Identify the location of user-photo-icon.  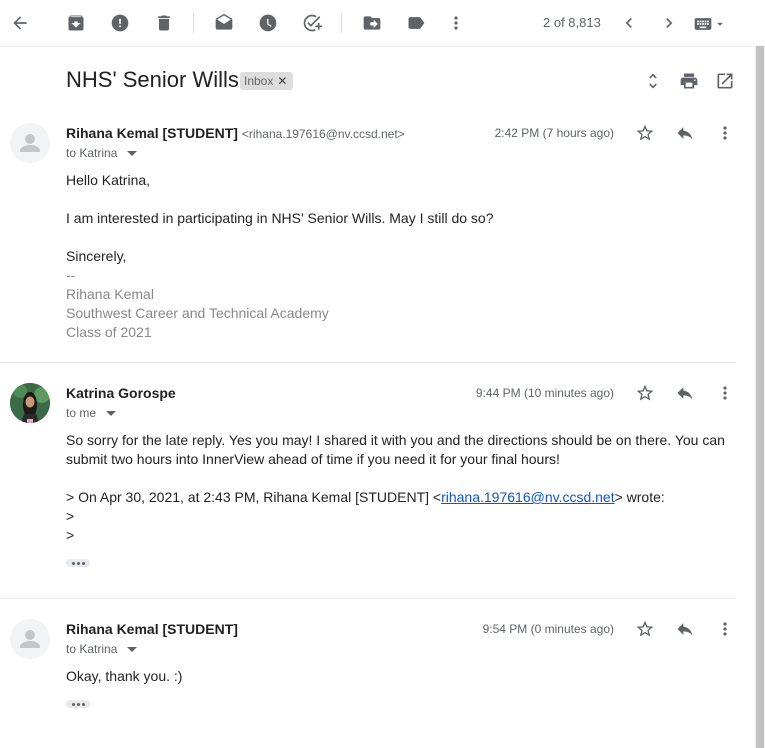
(30, 403).